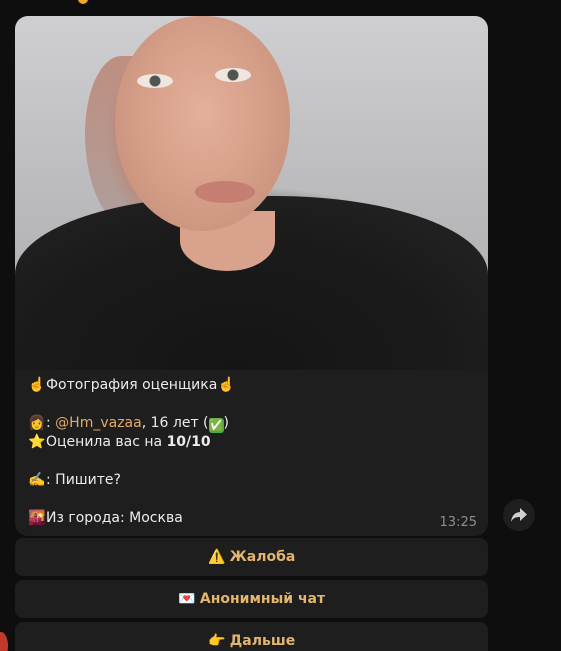 The image size is (561, 651). What do you see at coordinates (83, 480) in the screenshot?
I see `caption-write: : Пишите?` at bounding box center [83, 480].